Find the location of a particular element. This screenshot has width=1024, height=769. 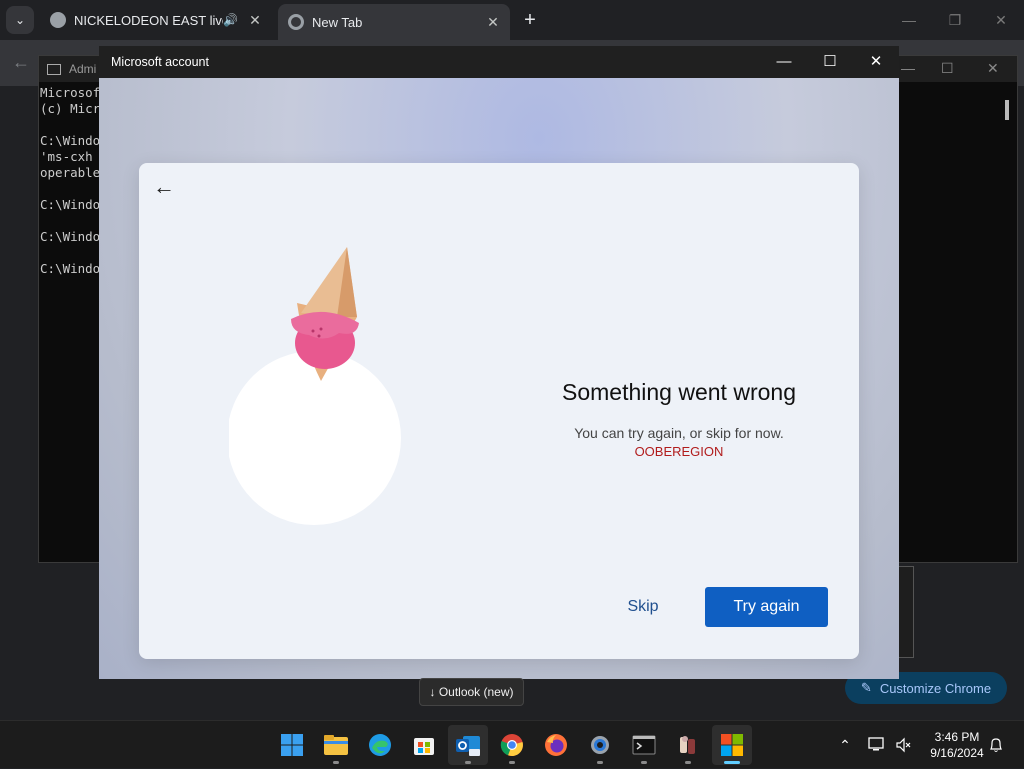

dialog-title: Microsoft account is located at coordinates (160, 62).